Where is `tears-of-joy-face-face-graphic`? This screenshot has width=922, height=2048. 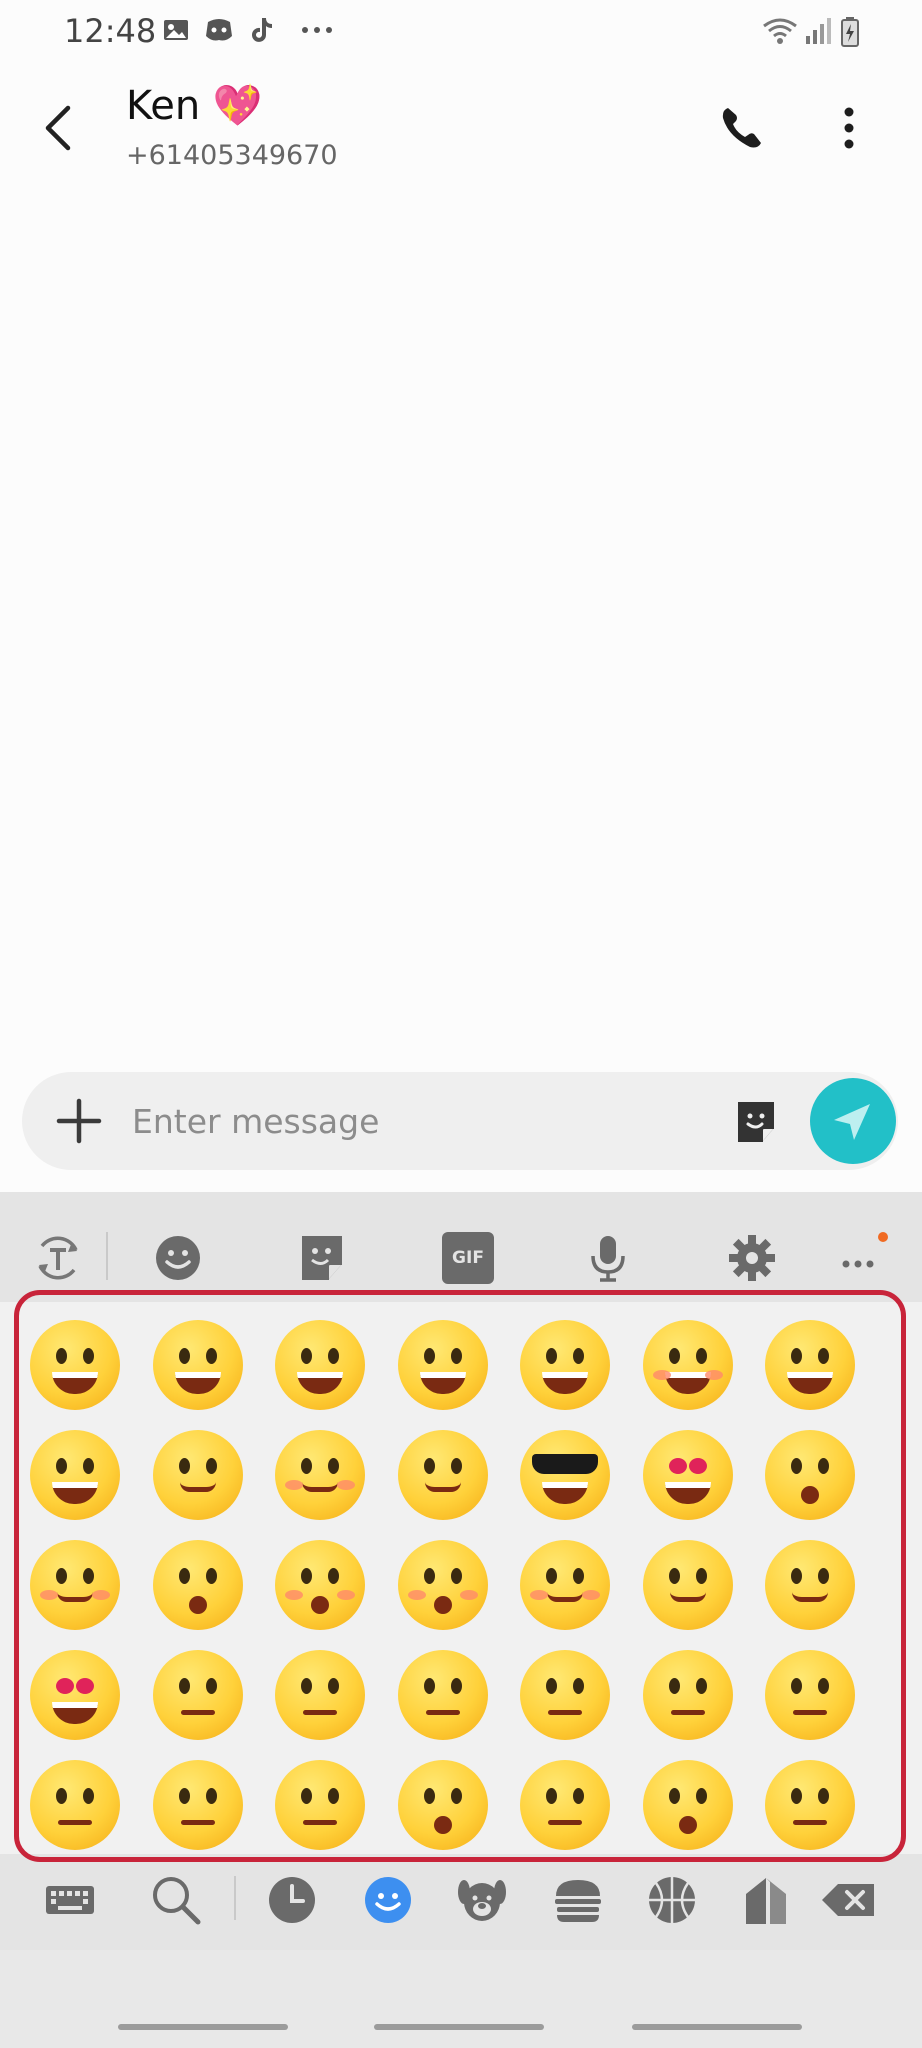
tears-of-joy-face-face-graphic is located at coordinates (320, 1365).